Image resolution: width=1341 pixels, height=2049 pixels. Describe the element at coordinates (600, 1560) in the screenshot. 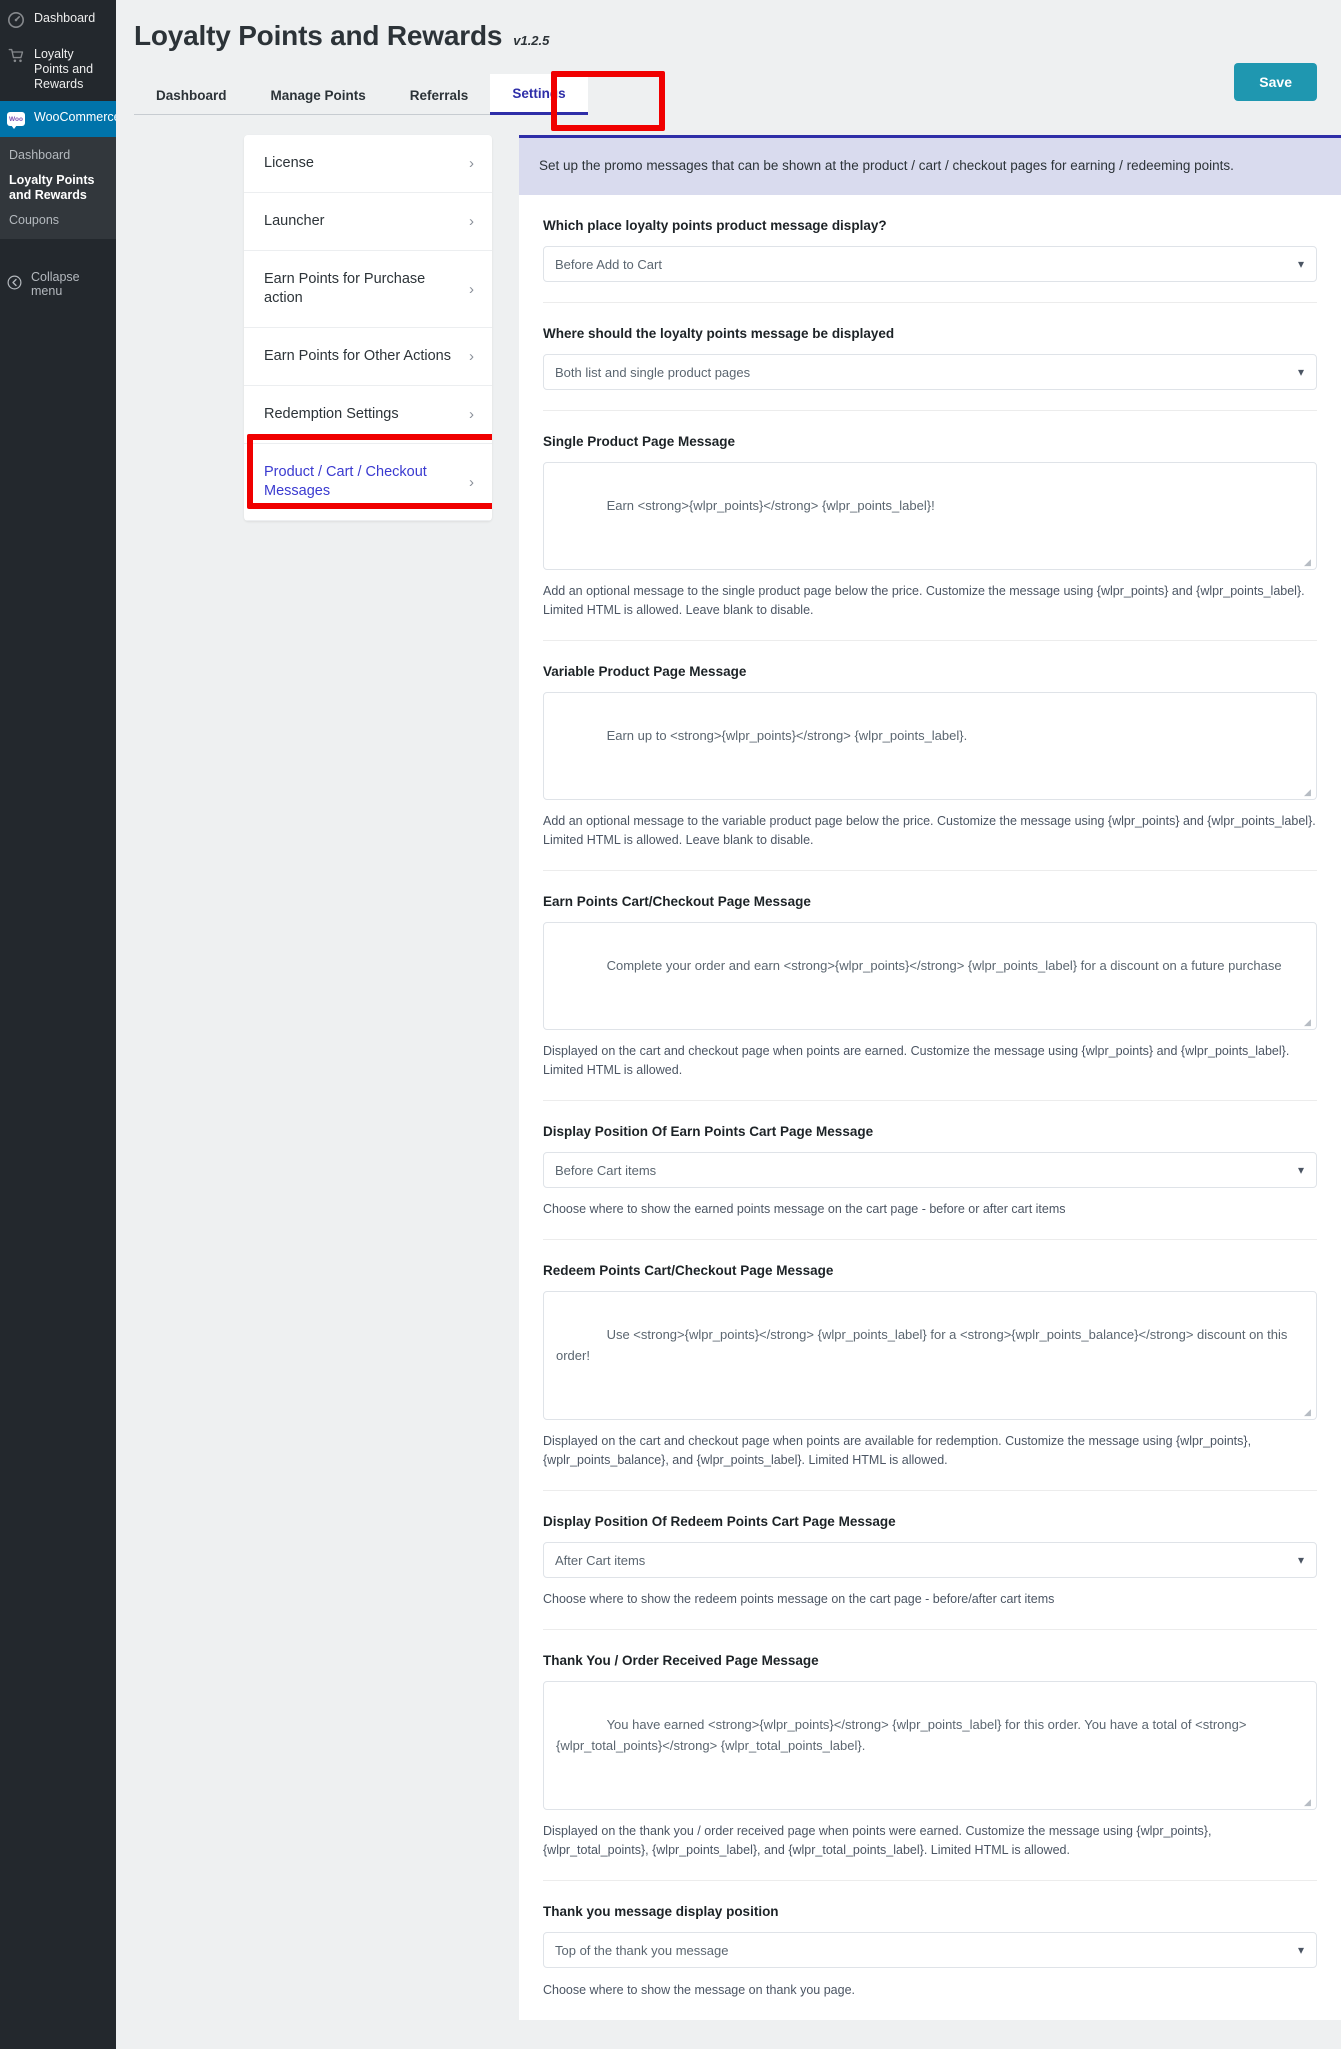

I see `select-value: After Cart items` at that location.